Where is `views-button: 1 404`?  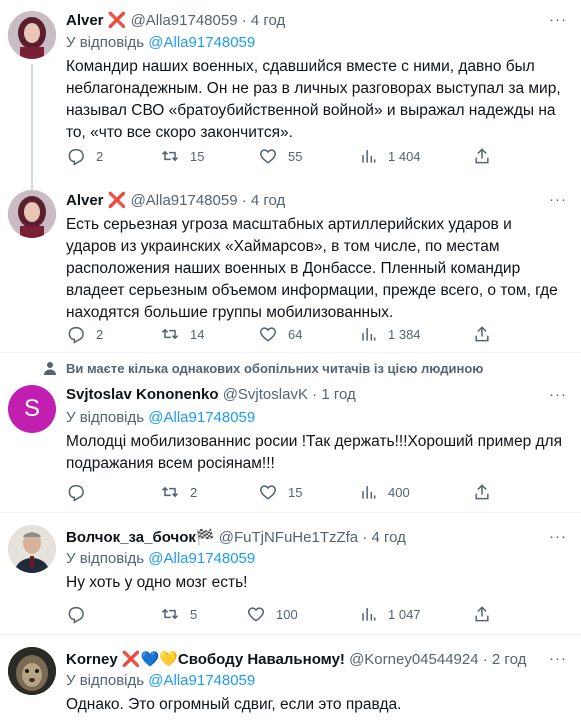 views-button: 1 404 is located at coordinates (389, 156).